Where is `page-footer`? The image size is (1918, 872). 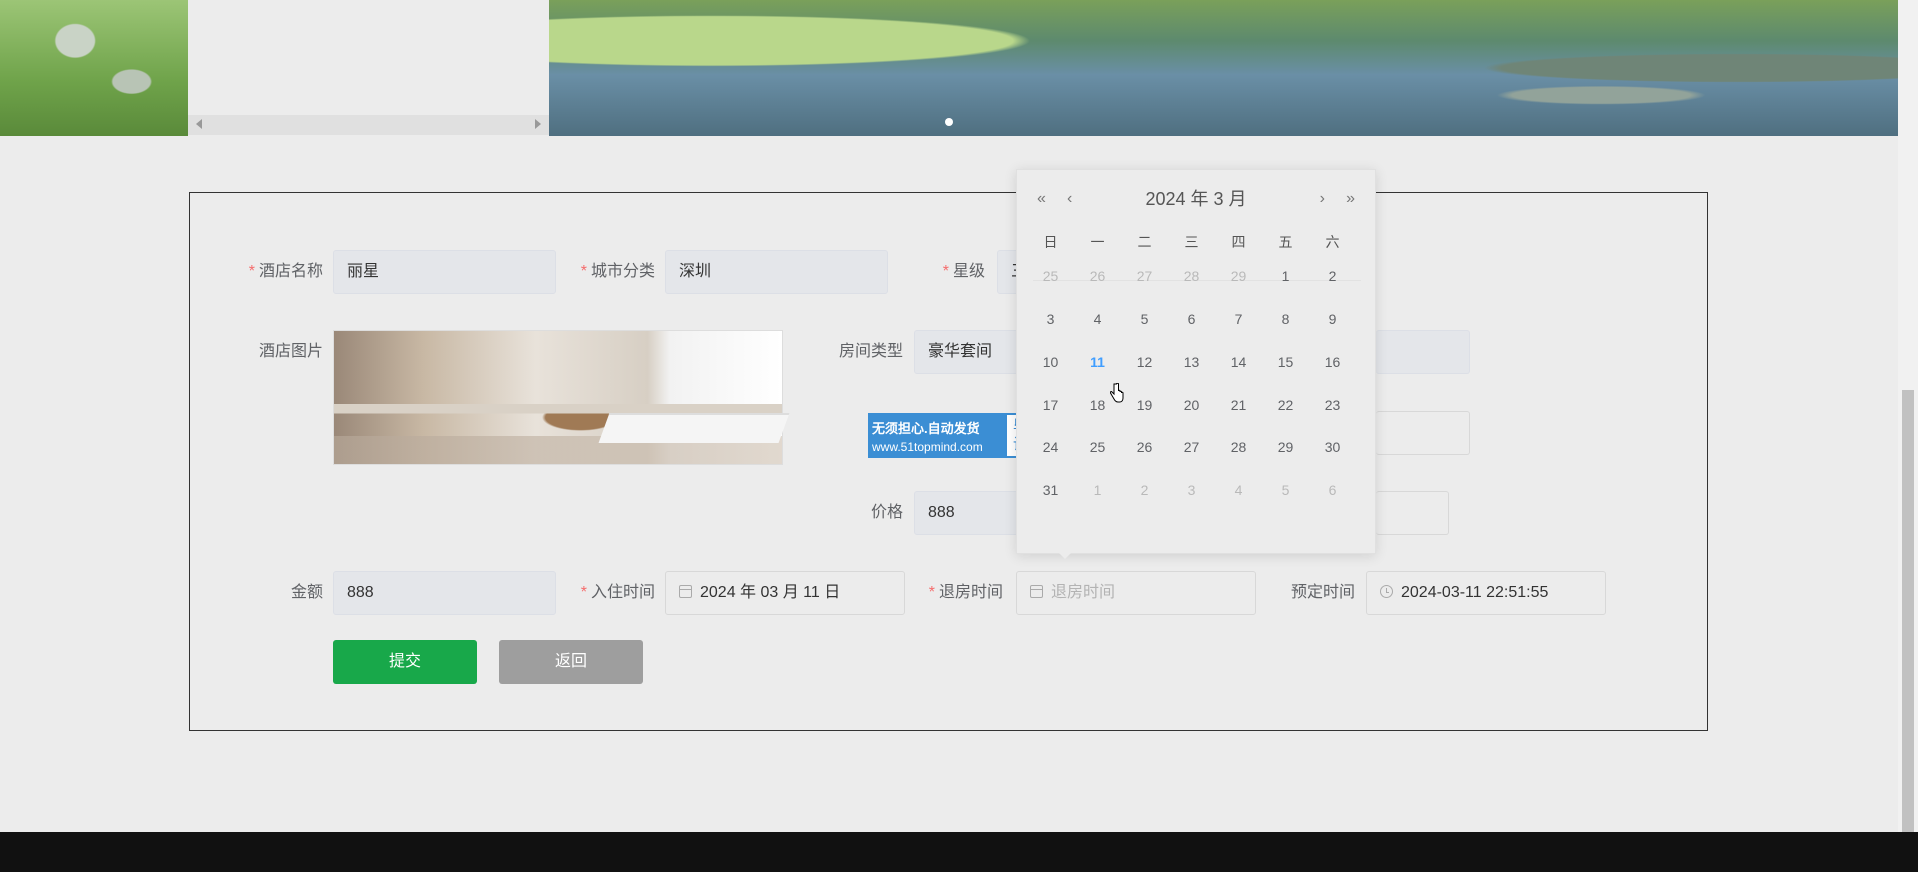 page-footer is located at coordinates (959, 852).